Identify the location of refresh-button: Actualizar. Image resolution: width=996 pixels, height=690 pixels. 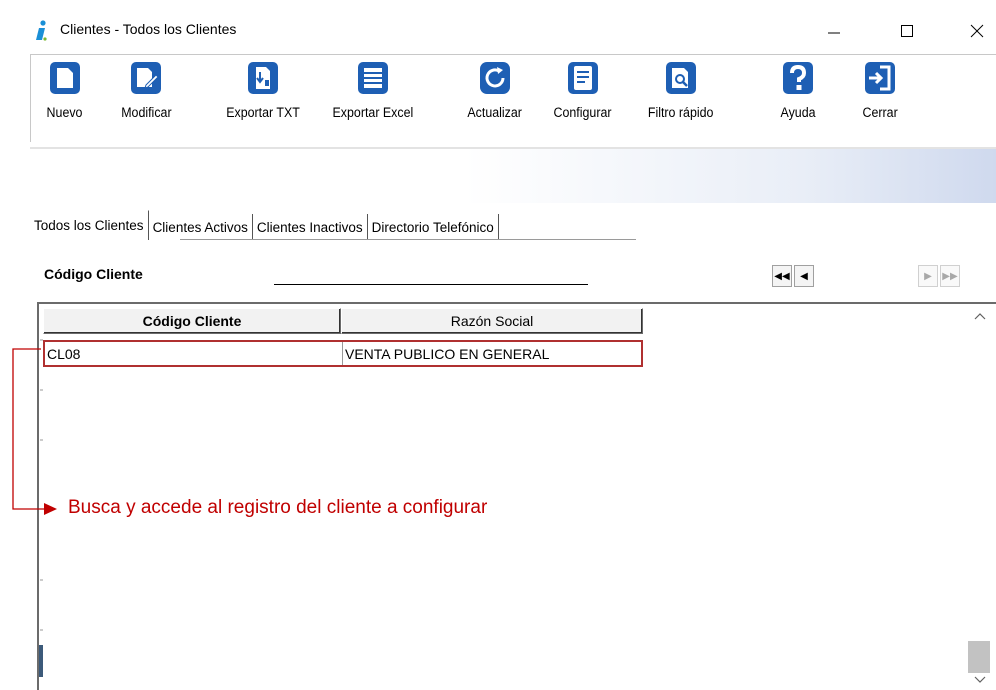
(494, 99).